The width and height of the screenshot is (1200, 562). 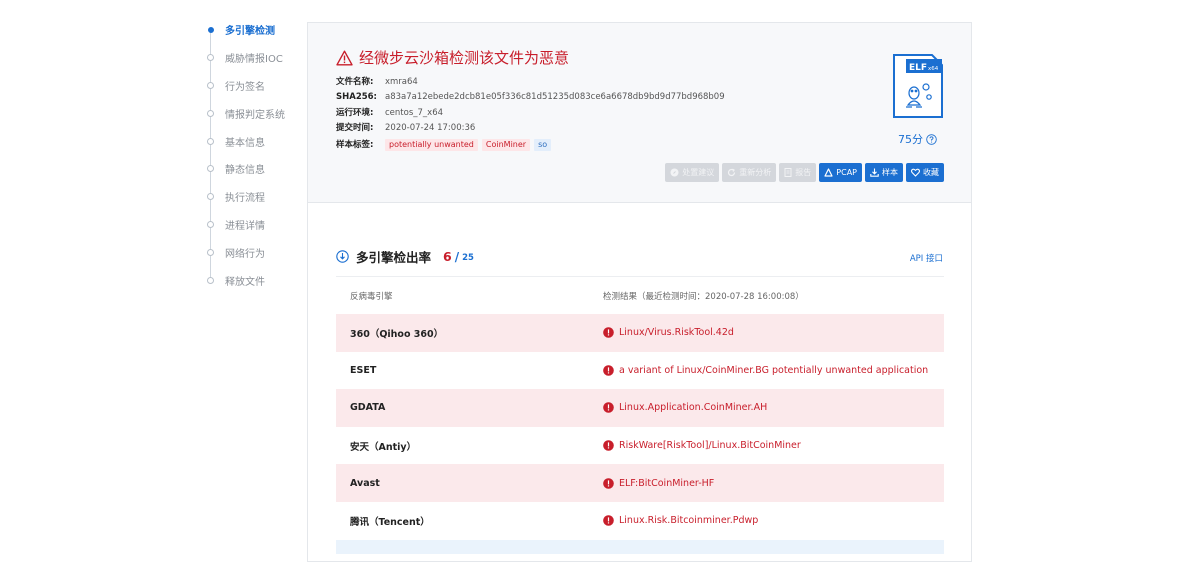 What do you see at coordinates (918, 68) in the screenshot?
I see `file-type-label: ELF` at bounding box center [918, 68].